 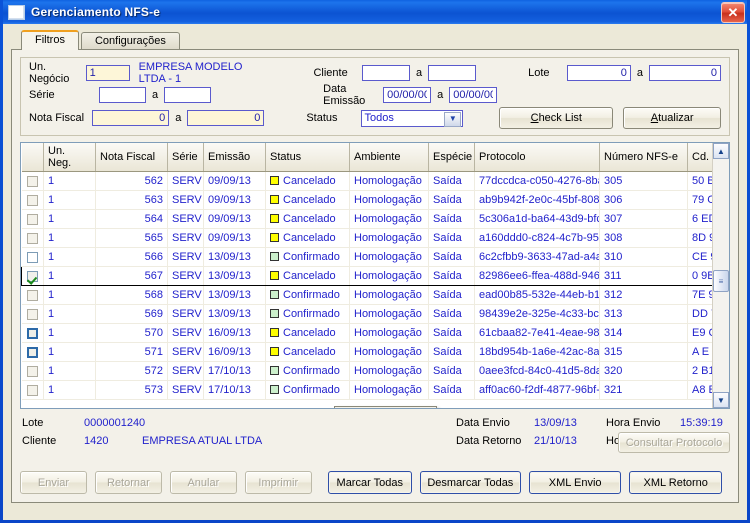 I want to click on footer-button-imprimir: Imprimir, so click(x=278, y=482).